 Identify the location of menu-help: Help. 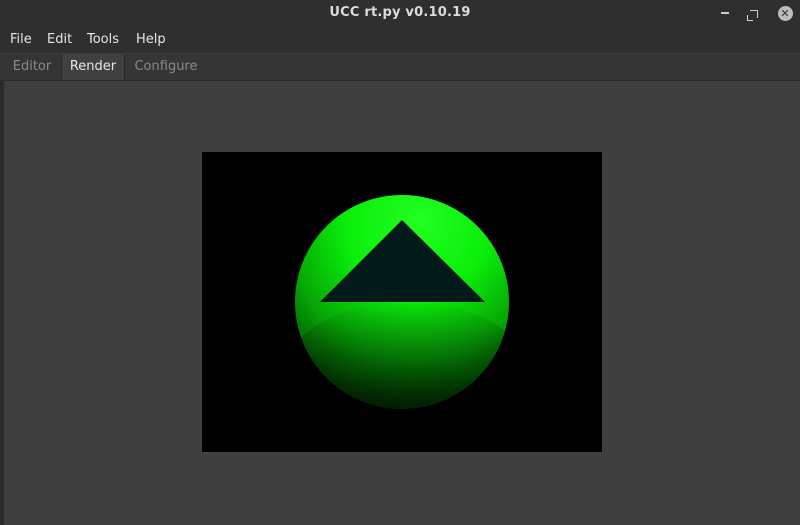
(151, 39).